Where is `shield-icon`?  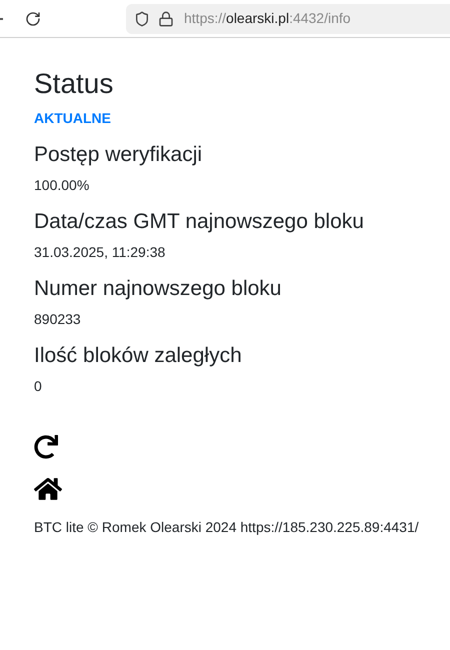
shield-icon is located at coordinates (142, 18).